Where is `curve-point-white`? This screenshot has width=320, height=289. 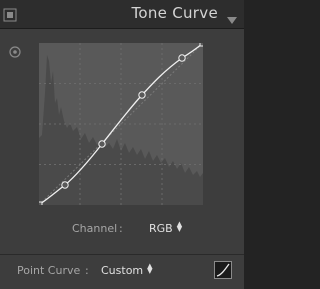 curve-point-white is located at coordinates (201, 45).